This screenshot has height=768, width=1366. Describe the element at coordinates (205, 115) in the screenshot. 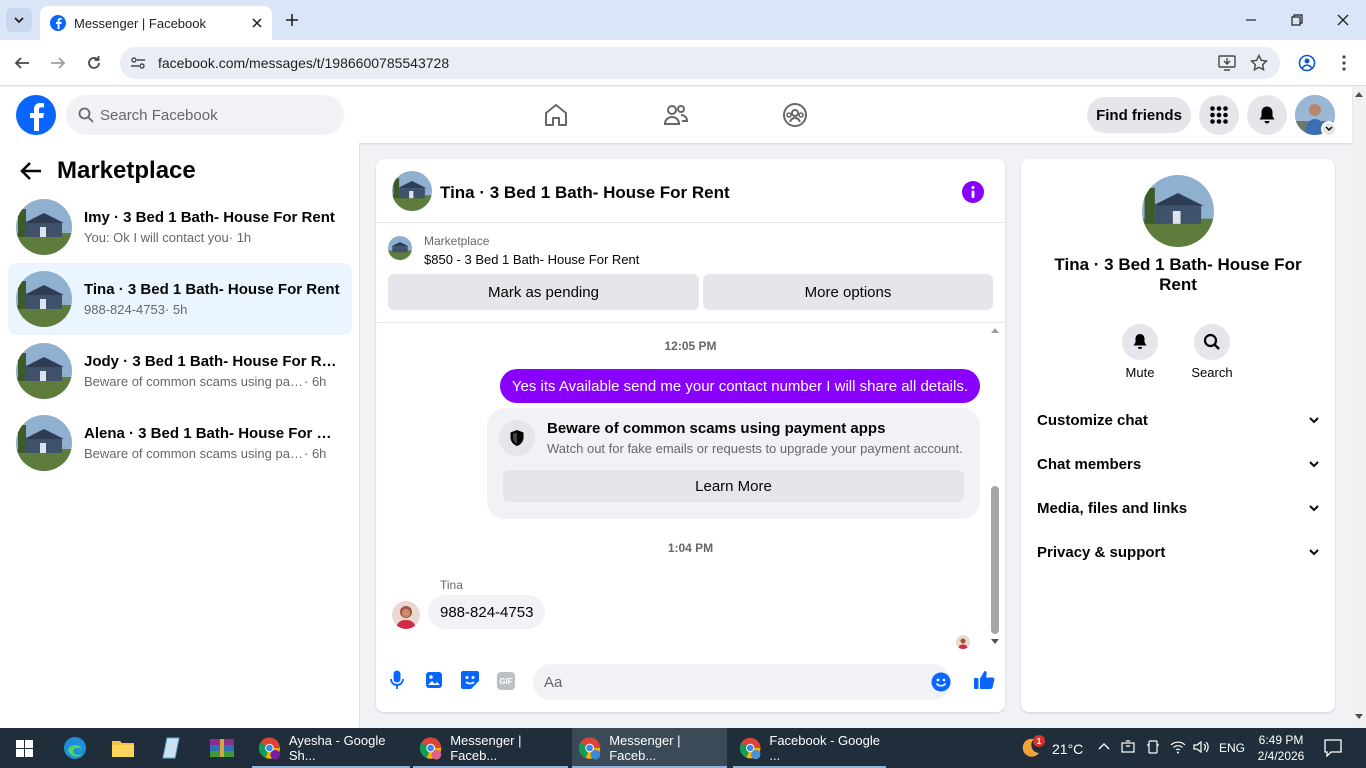

I see `search-input: Search Facebook` at that location.